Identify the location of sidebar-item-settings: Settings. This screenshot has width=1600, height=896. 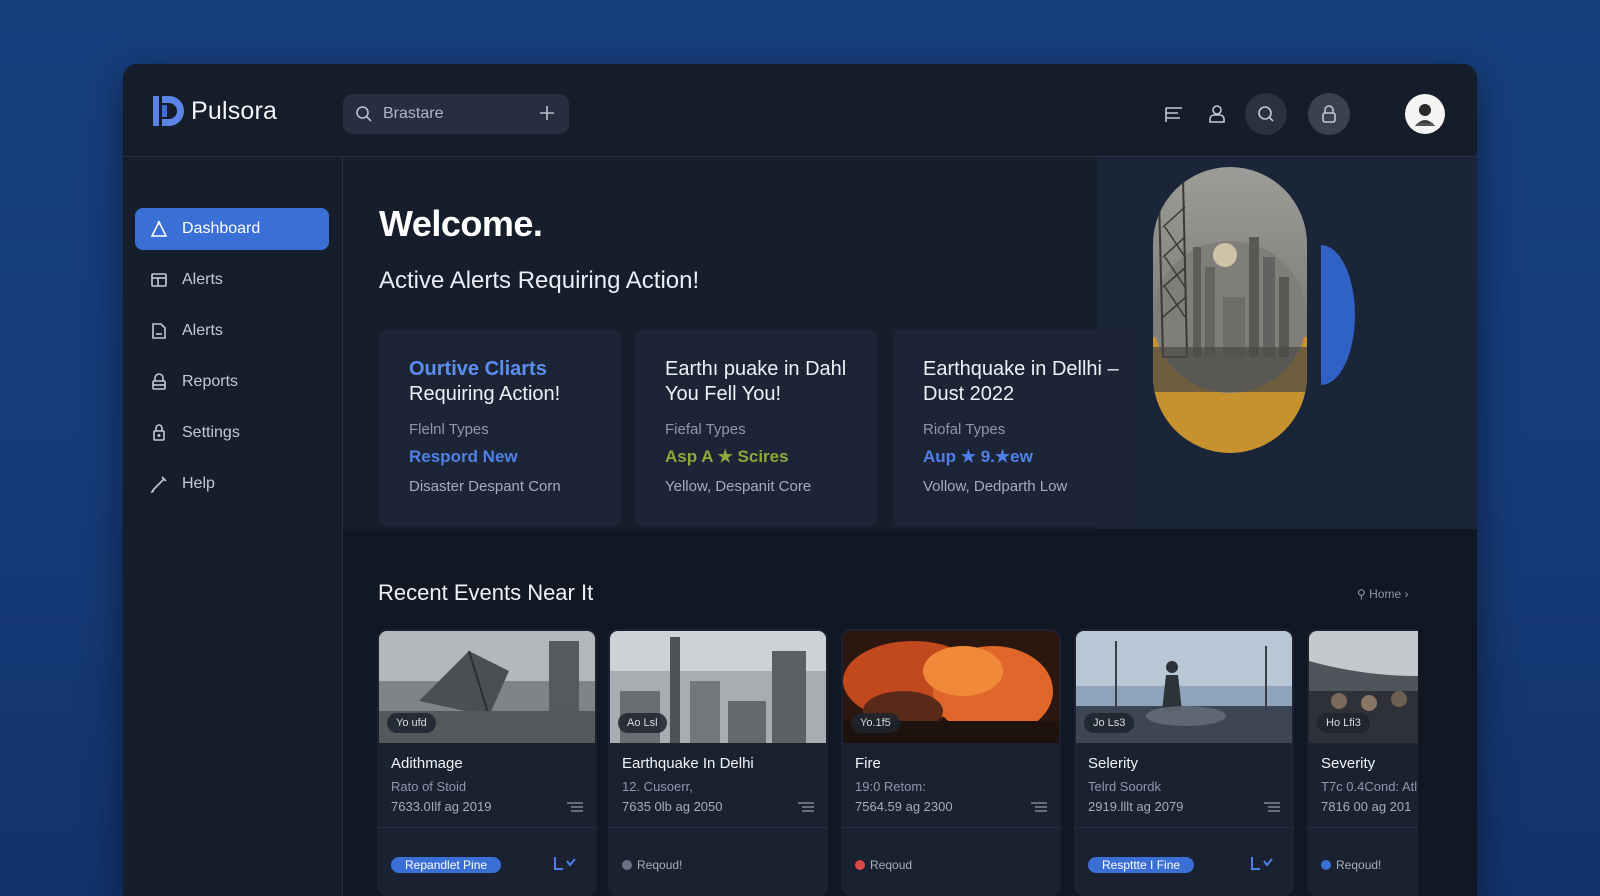
(232, 433).